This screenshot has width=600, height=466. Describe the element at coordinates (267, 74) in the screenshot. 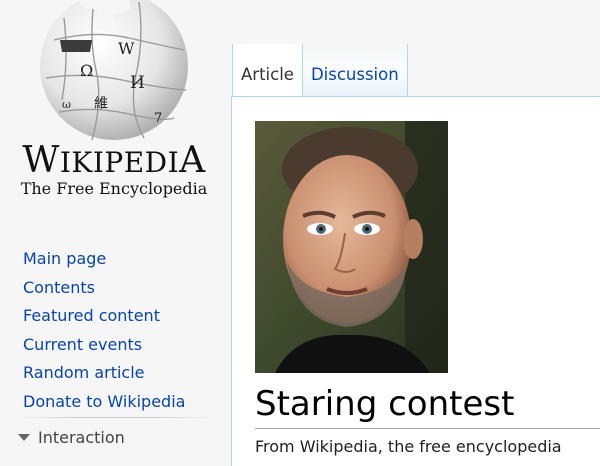

I see `tab-article-label: Article` at that location.